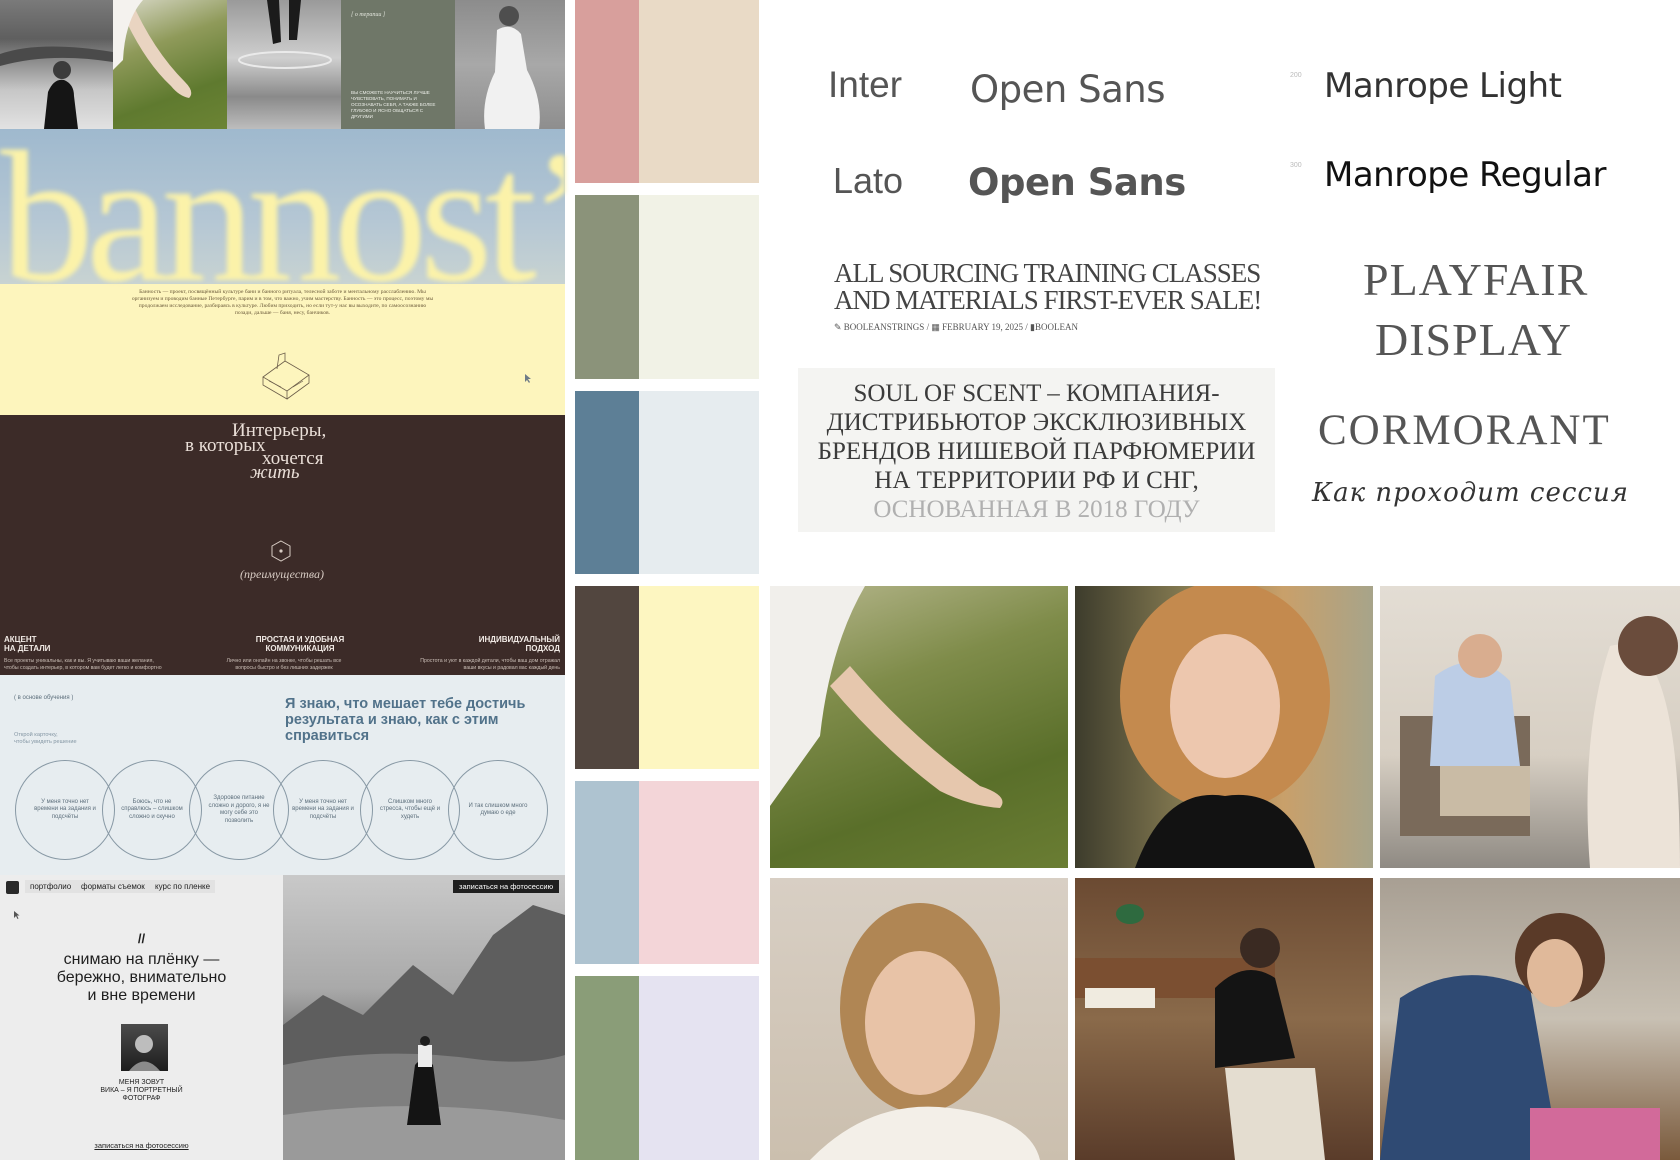  Describe the element at coordinates (45, 738) in the screenshot. I see `edu-hint: Открой карточку, чтобы увидеть решение` at that location.